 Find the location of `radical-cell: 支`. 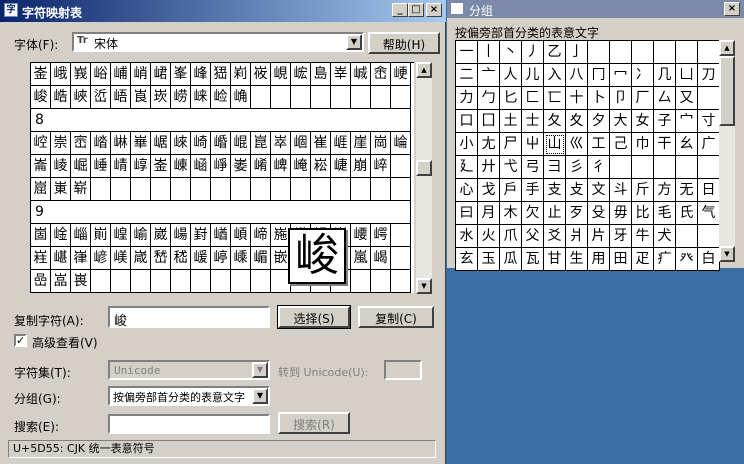

radical-cell: 支 is located at coordinates (555, 190).